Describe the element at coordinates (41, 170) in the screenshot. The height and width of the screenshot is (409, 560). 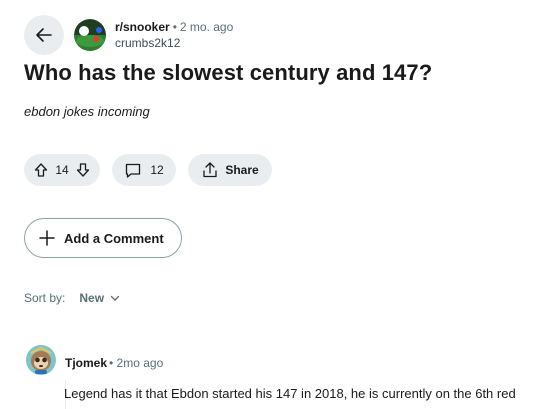
I see `arrow-up-icon` at that location.